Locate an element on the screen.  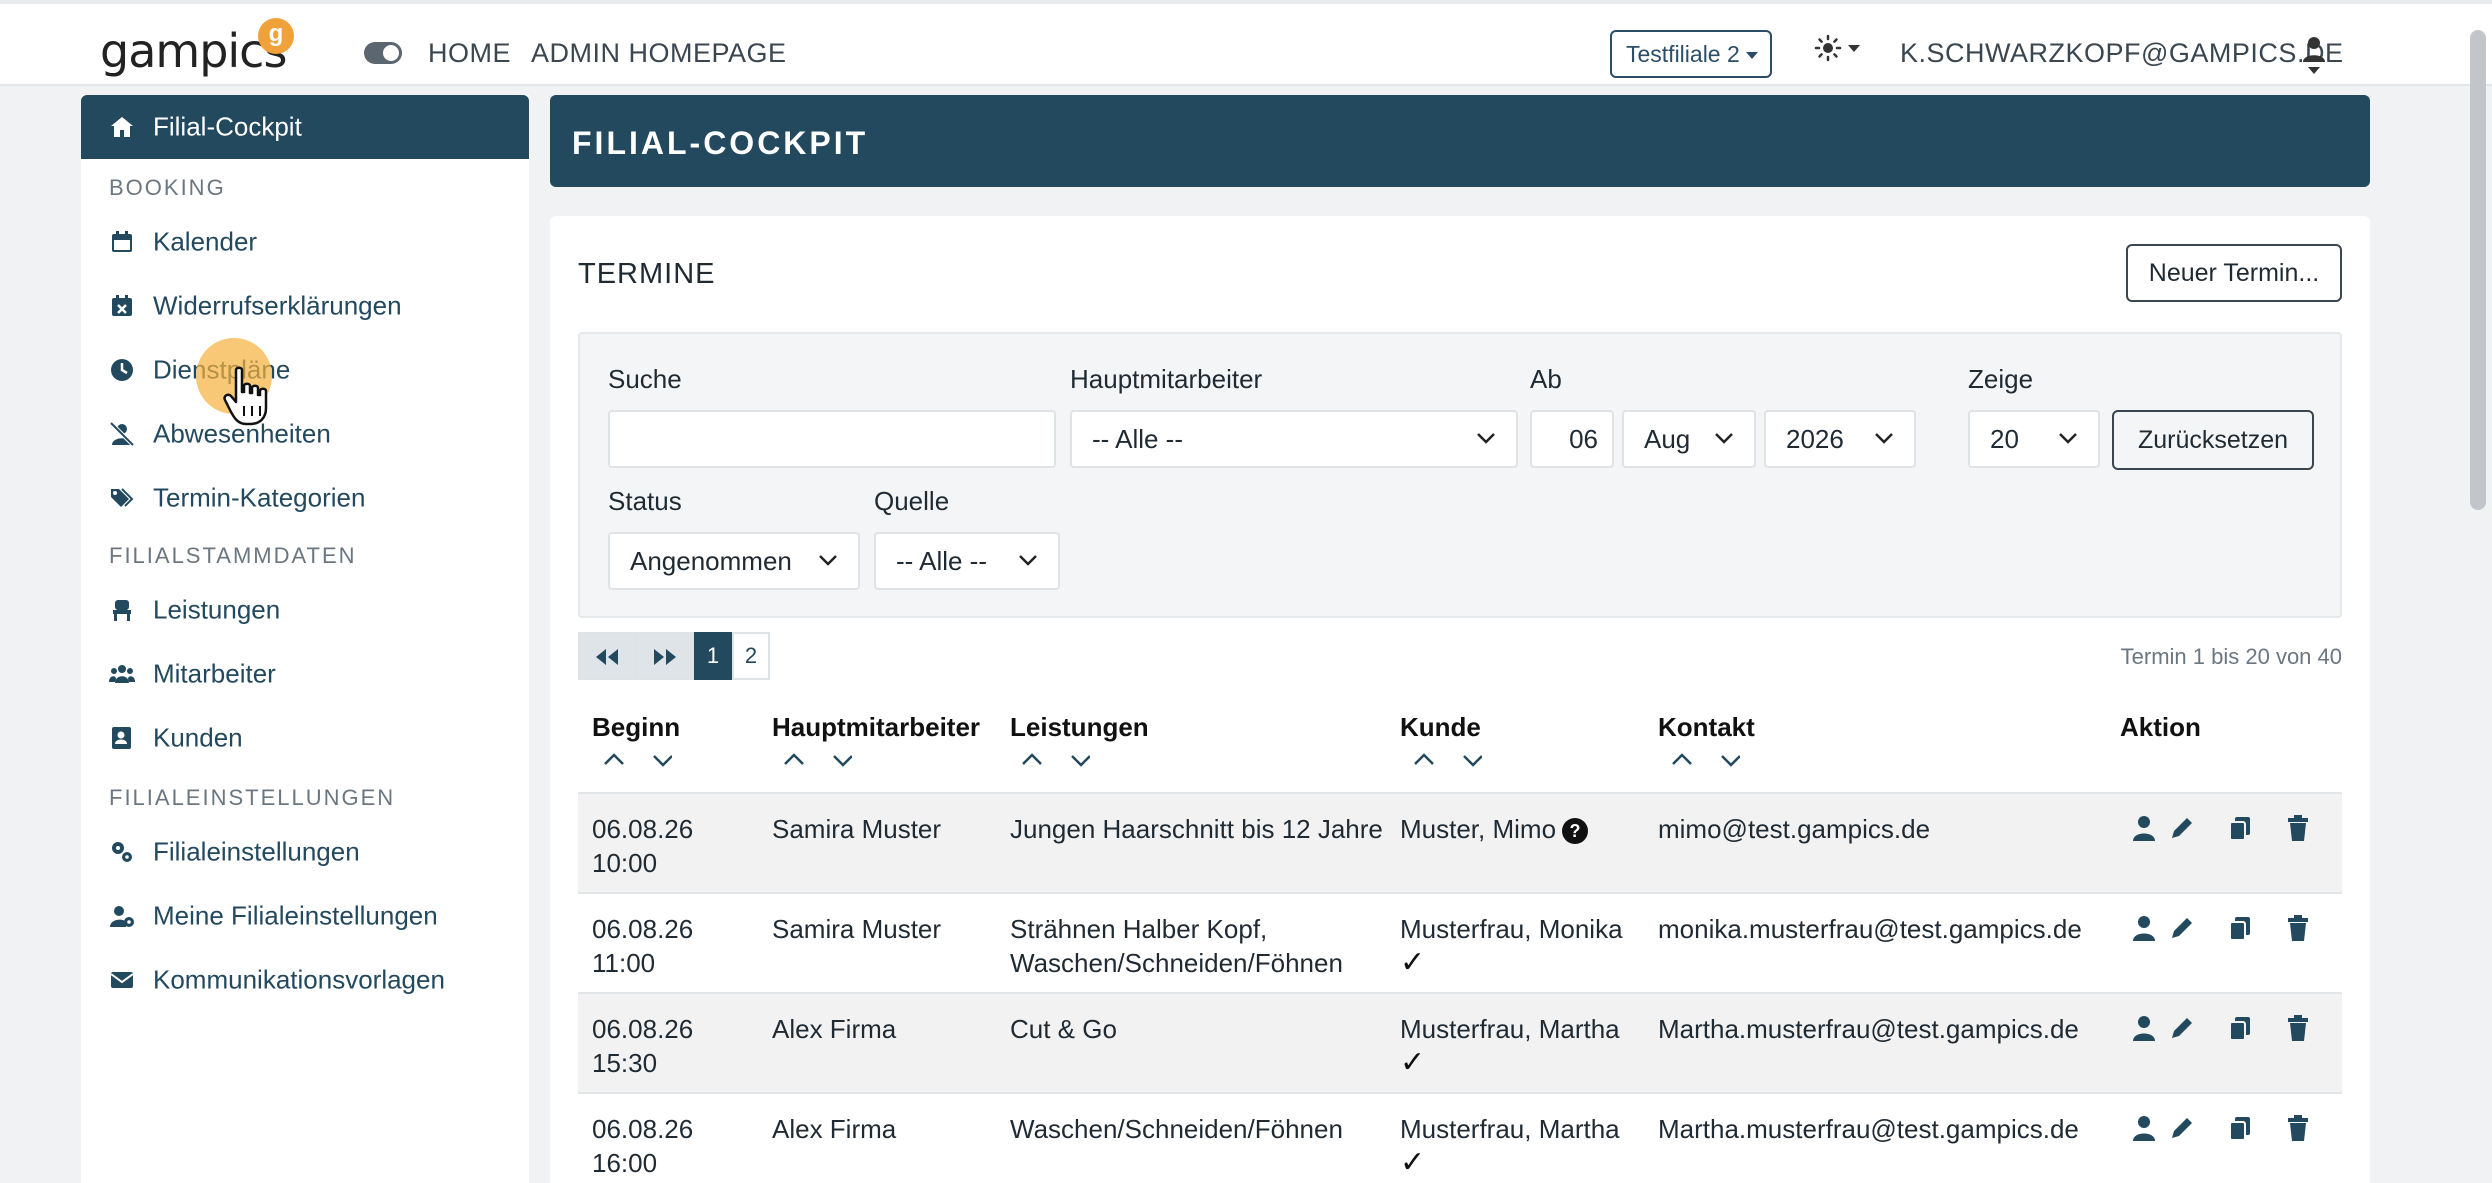
card-title: TERMINE is located at coordinates (647, 274).